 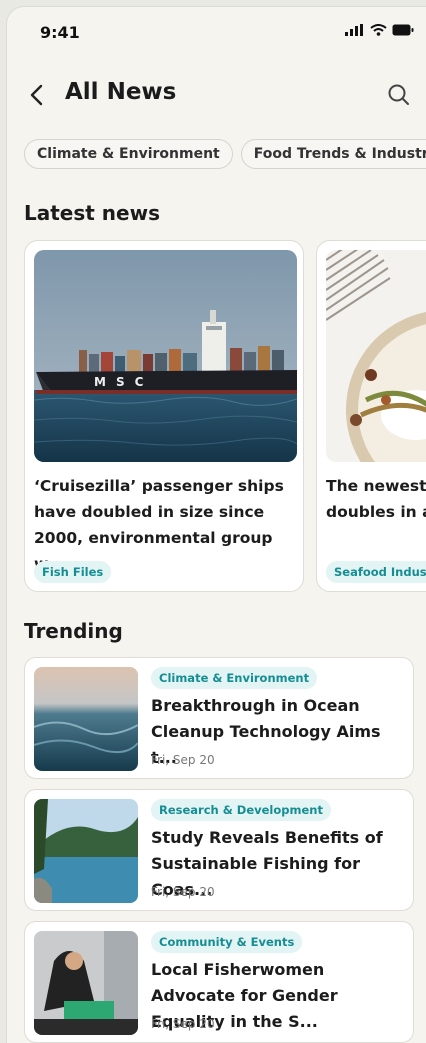 I want to click on ship-logo-text: MSC, so click(x=123, y=382).